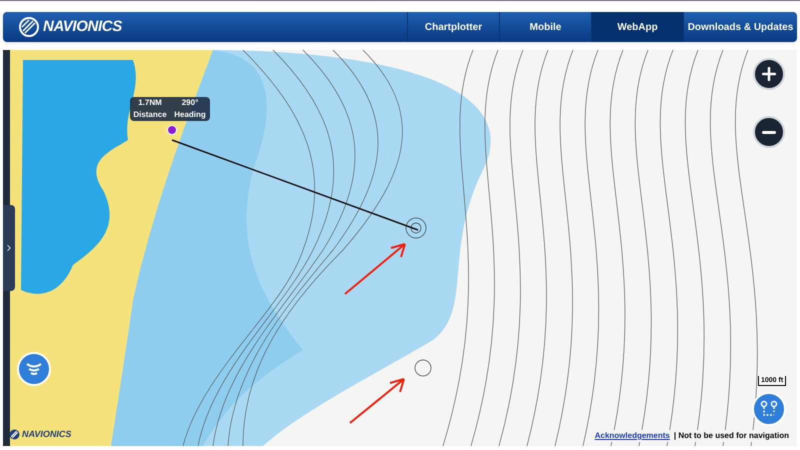  What do you see at coordinates (150, 103) in the screenshot?
I see `distance-value: 1.7NM` at bounding box center [150, 103].